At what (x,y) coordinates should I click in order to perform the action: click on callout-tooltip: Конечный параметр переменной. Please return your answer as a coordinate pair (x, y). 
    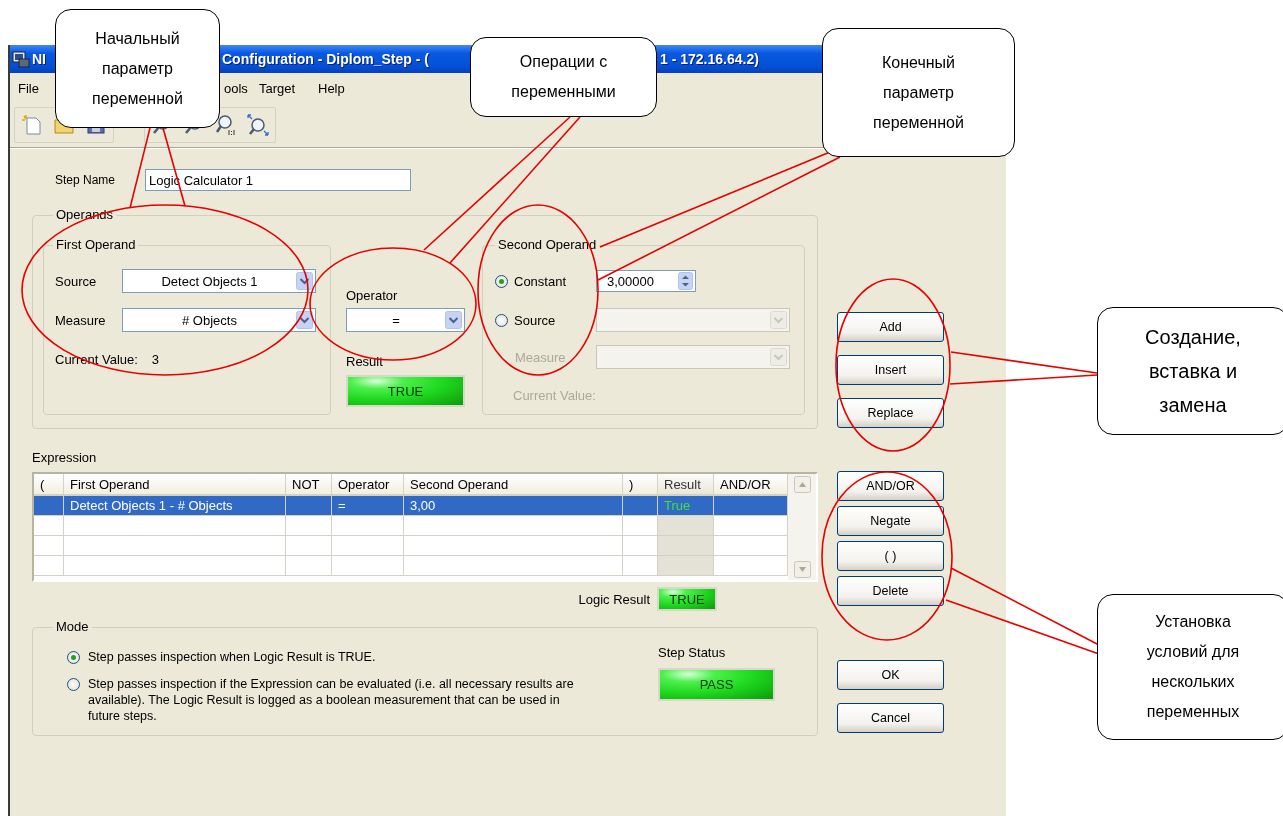
    Looking at the image, I should click on (918, 92).